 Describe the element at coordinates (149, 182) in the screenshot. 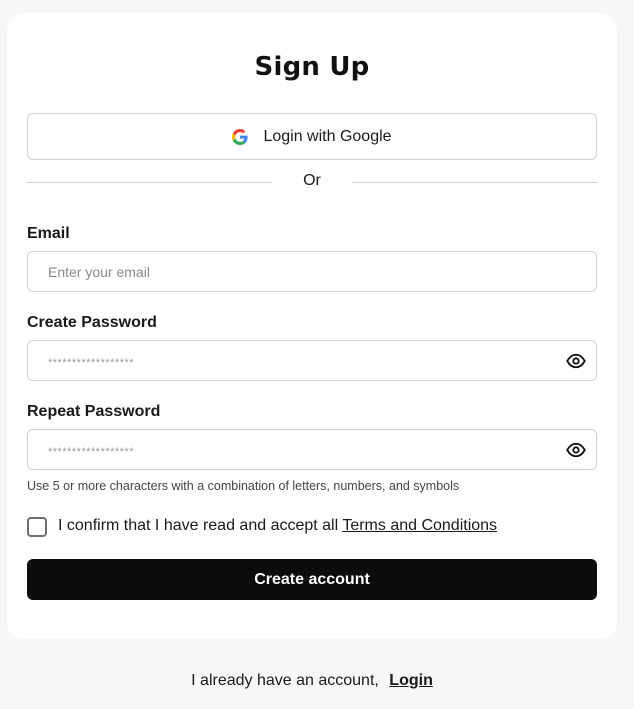

I see `divider-line-left` at that location.